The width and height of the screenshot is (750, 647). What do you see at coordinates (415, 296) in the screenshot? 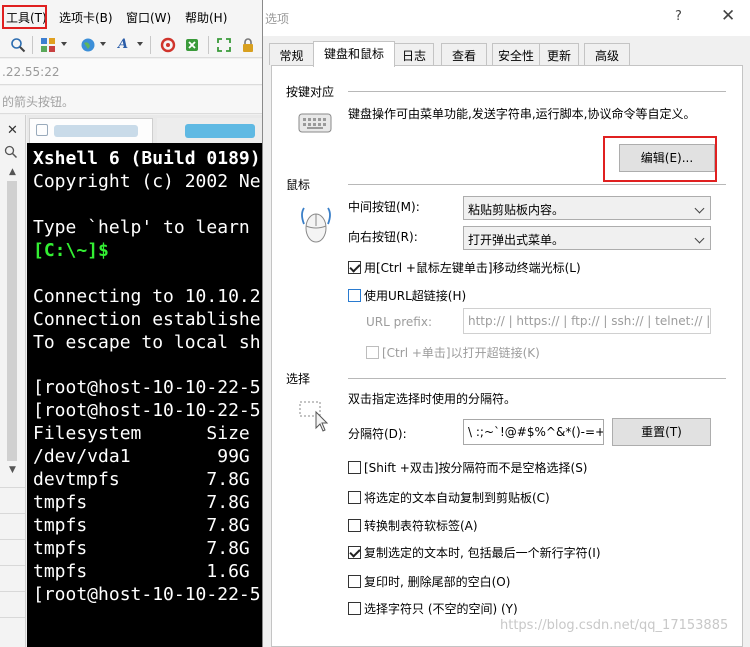
I see `checkbox-label: 使用URL超链接(H)` at bounding box center [415, 296].